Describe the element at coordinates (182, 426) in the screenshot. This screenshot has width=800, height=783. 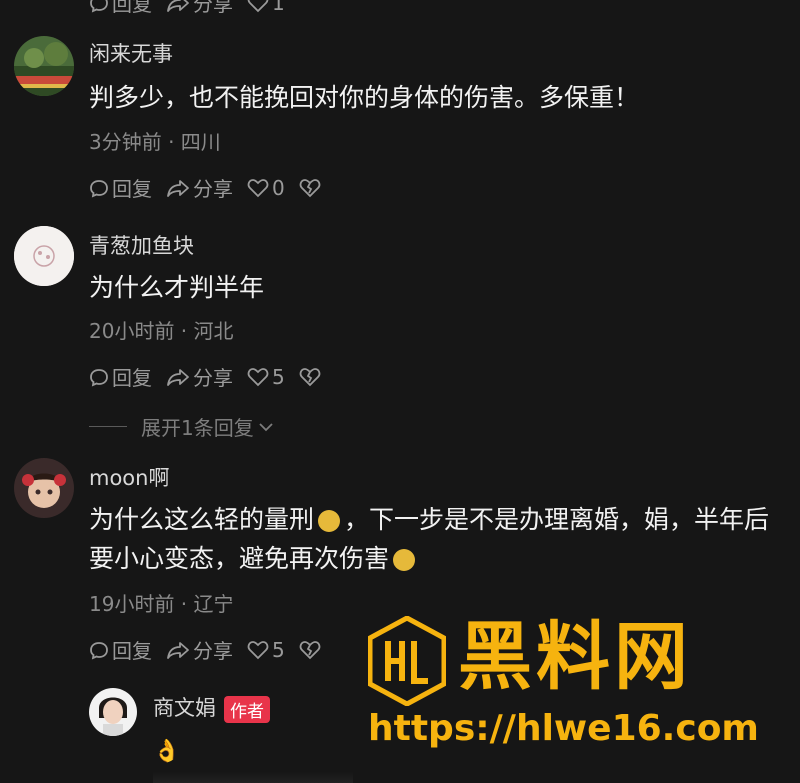
I see `expand-replies-button: 展开1条回复` at that location.